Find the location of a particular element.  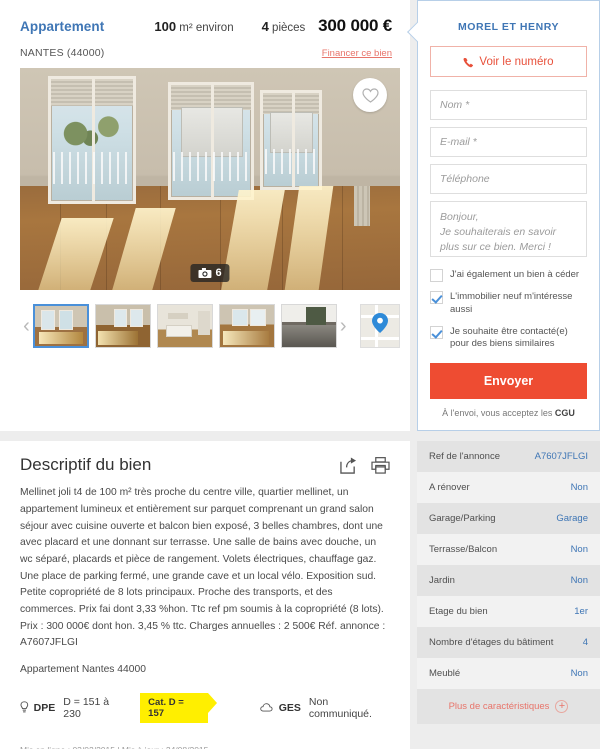

email-input is located at coordinates (508, 142).